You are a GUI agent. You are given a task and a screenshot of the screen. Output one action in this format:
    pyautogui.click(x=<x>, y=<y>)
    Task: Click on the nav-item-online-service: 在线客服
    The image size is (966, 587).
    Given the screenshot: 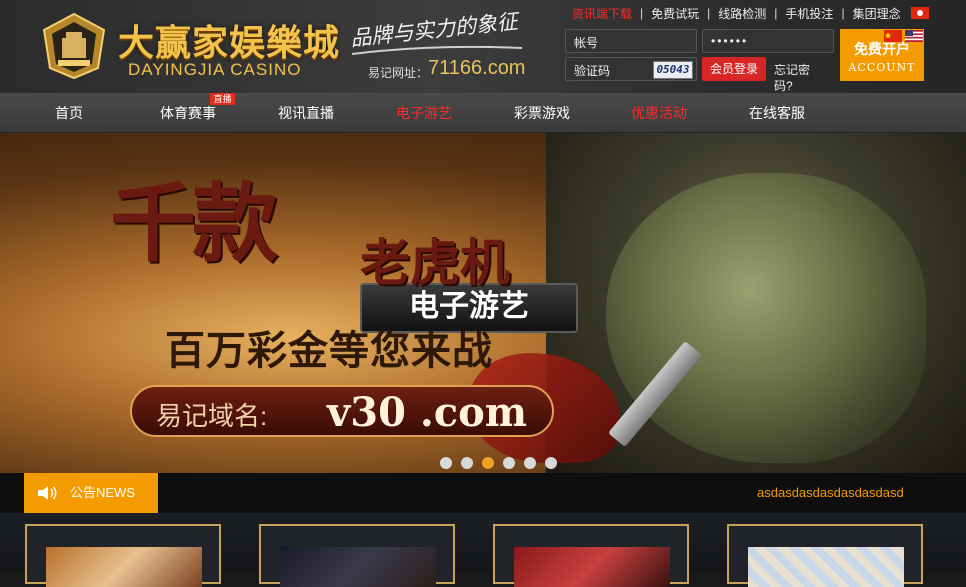 What is the action you would take?
    pyautogui.click(x=777, y=113)
    